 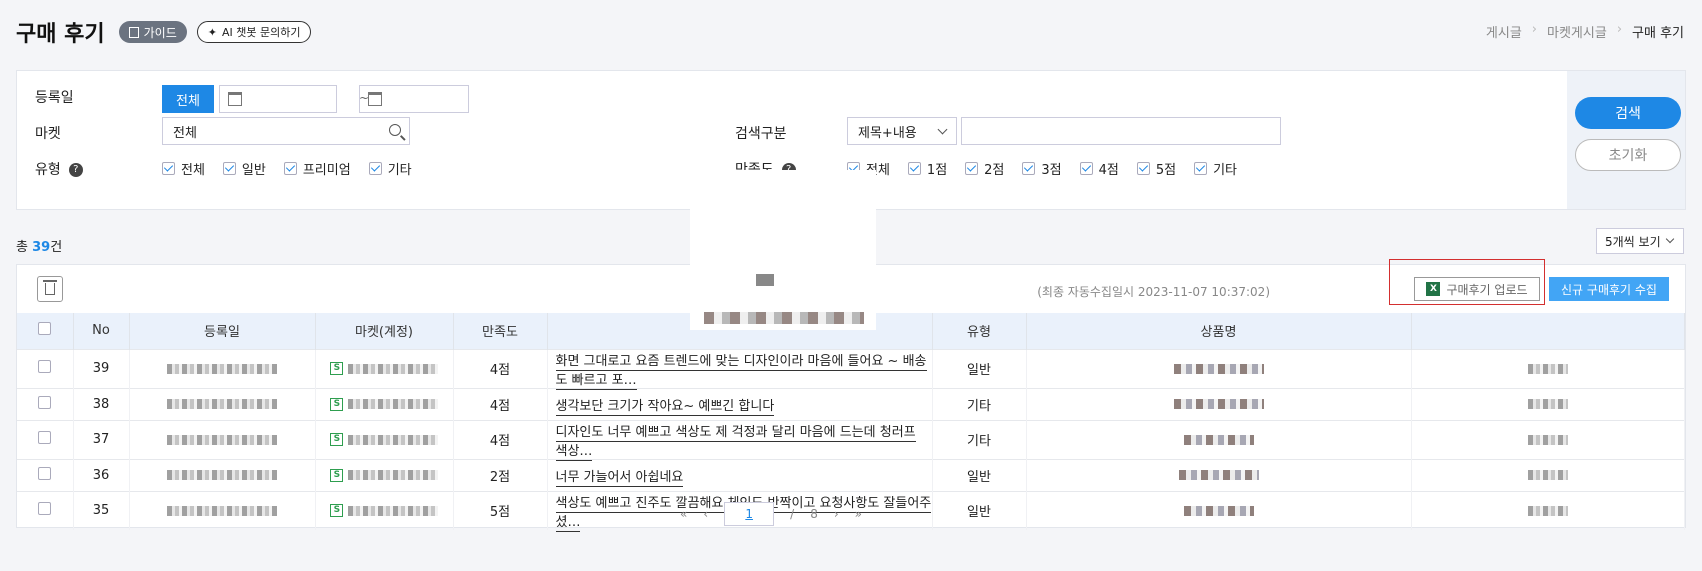 What do you see at coordinates (749, 514) in the screenshot?
I see `current-page-input: 1` at bounding box center [749, 514].